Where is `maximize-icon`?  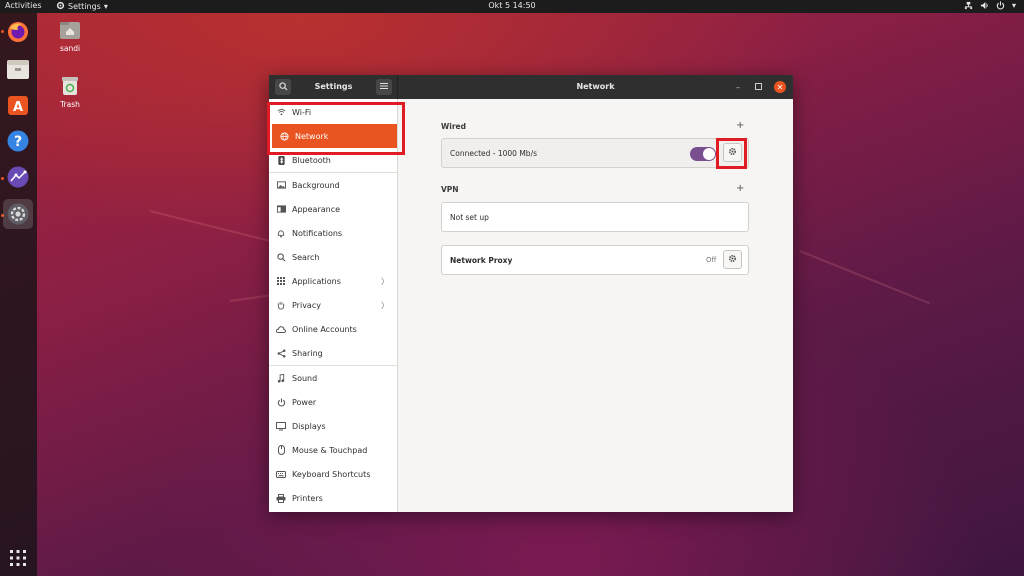
maximize-icon is located at coordinates (758, 87).